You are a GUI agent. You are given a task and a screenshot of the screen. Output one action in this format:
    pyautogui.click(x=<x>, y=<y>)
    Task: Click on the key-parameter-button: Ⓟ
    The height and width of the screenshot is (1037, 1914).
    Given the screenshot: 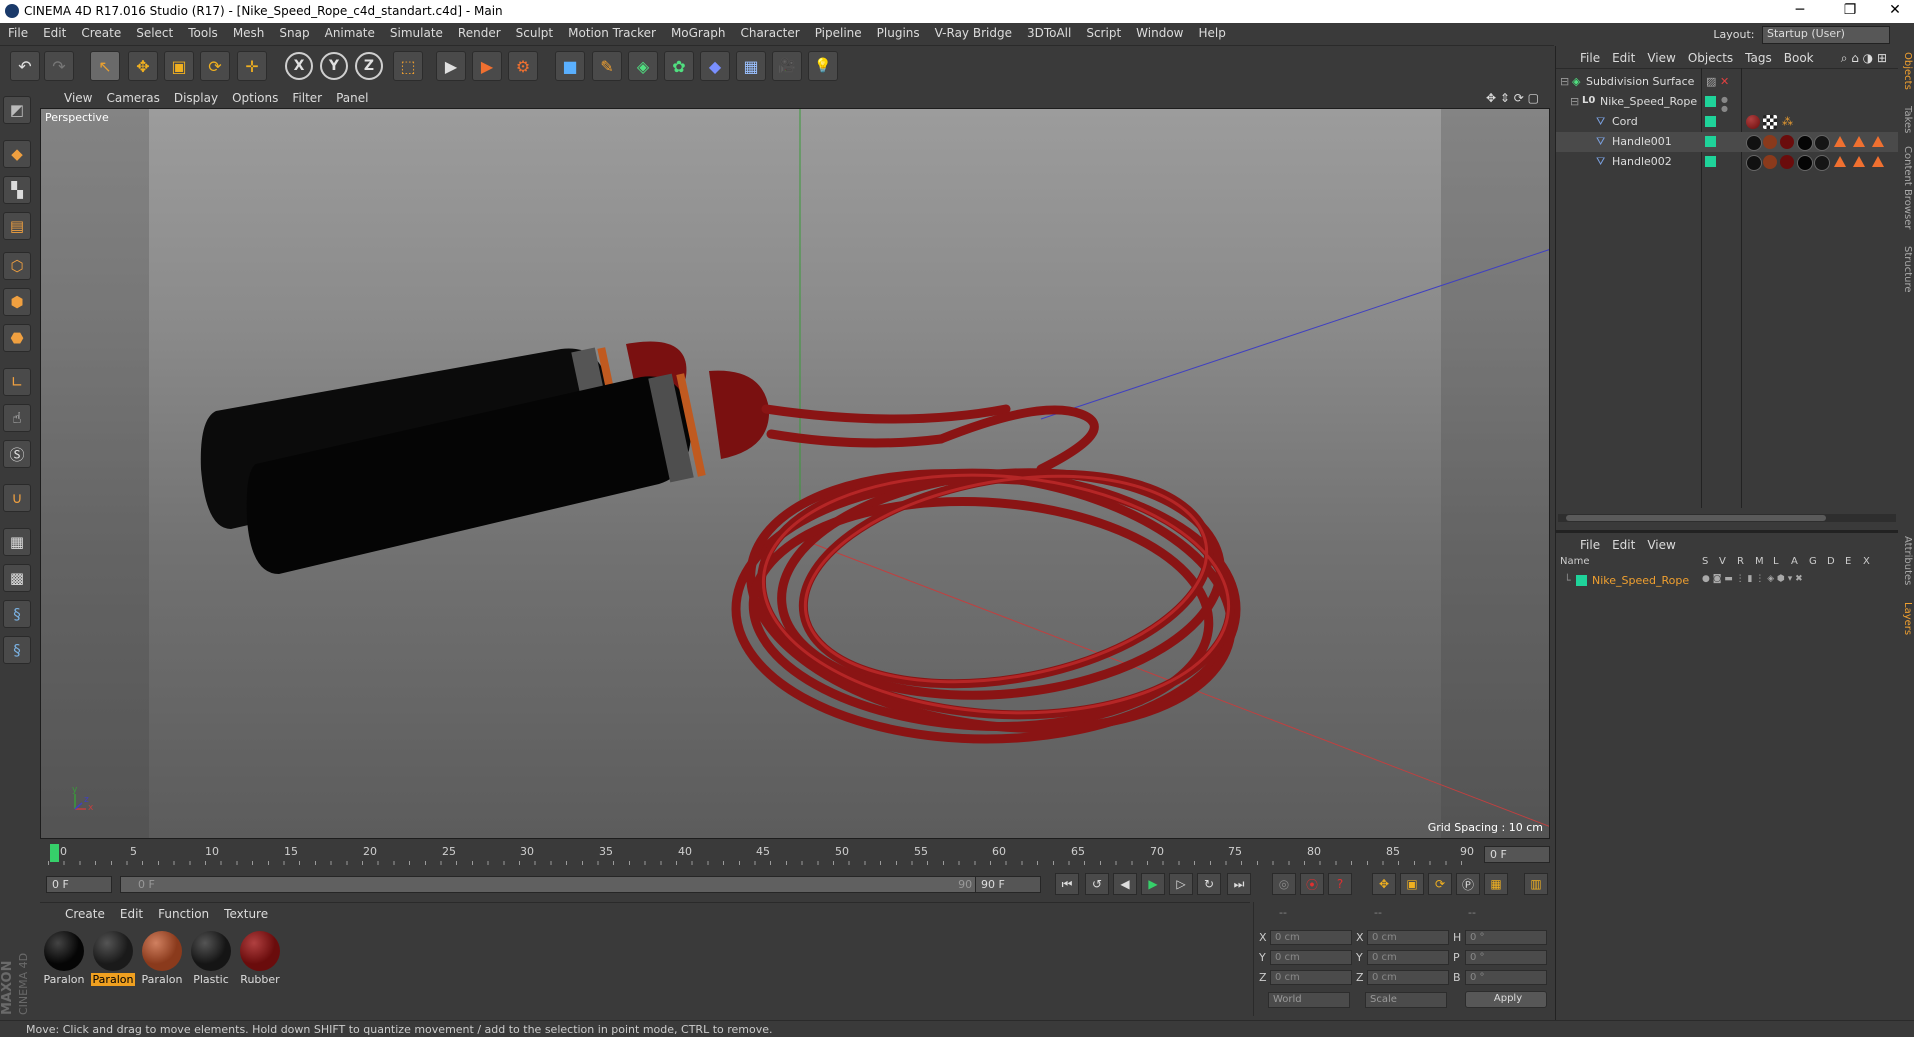 What is the action you would take?
    pyautogui.click(x=1468, y=884)
    